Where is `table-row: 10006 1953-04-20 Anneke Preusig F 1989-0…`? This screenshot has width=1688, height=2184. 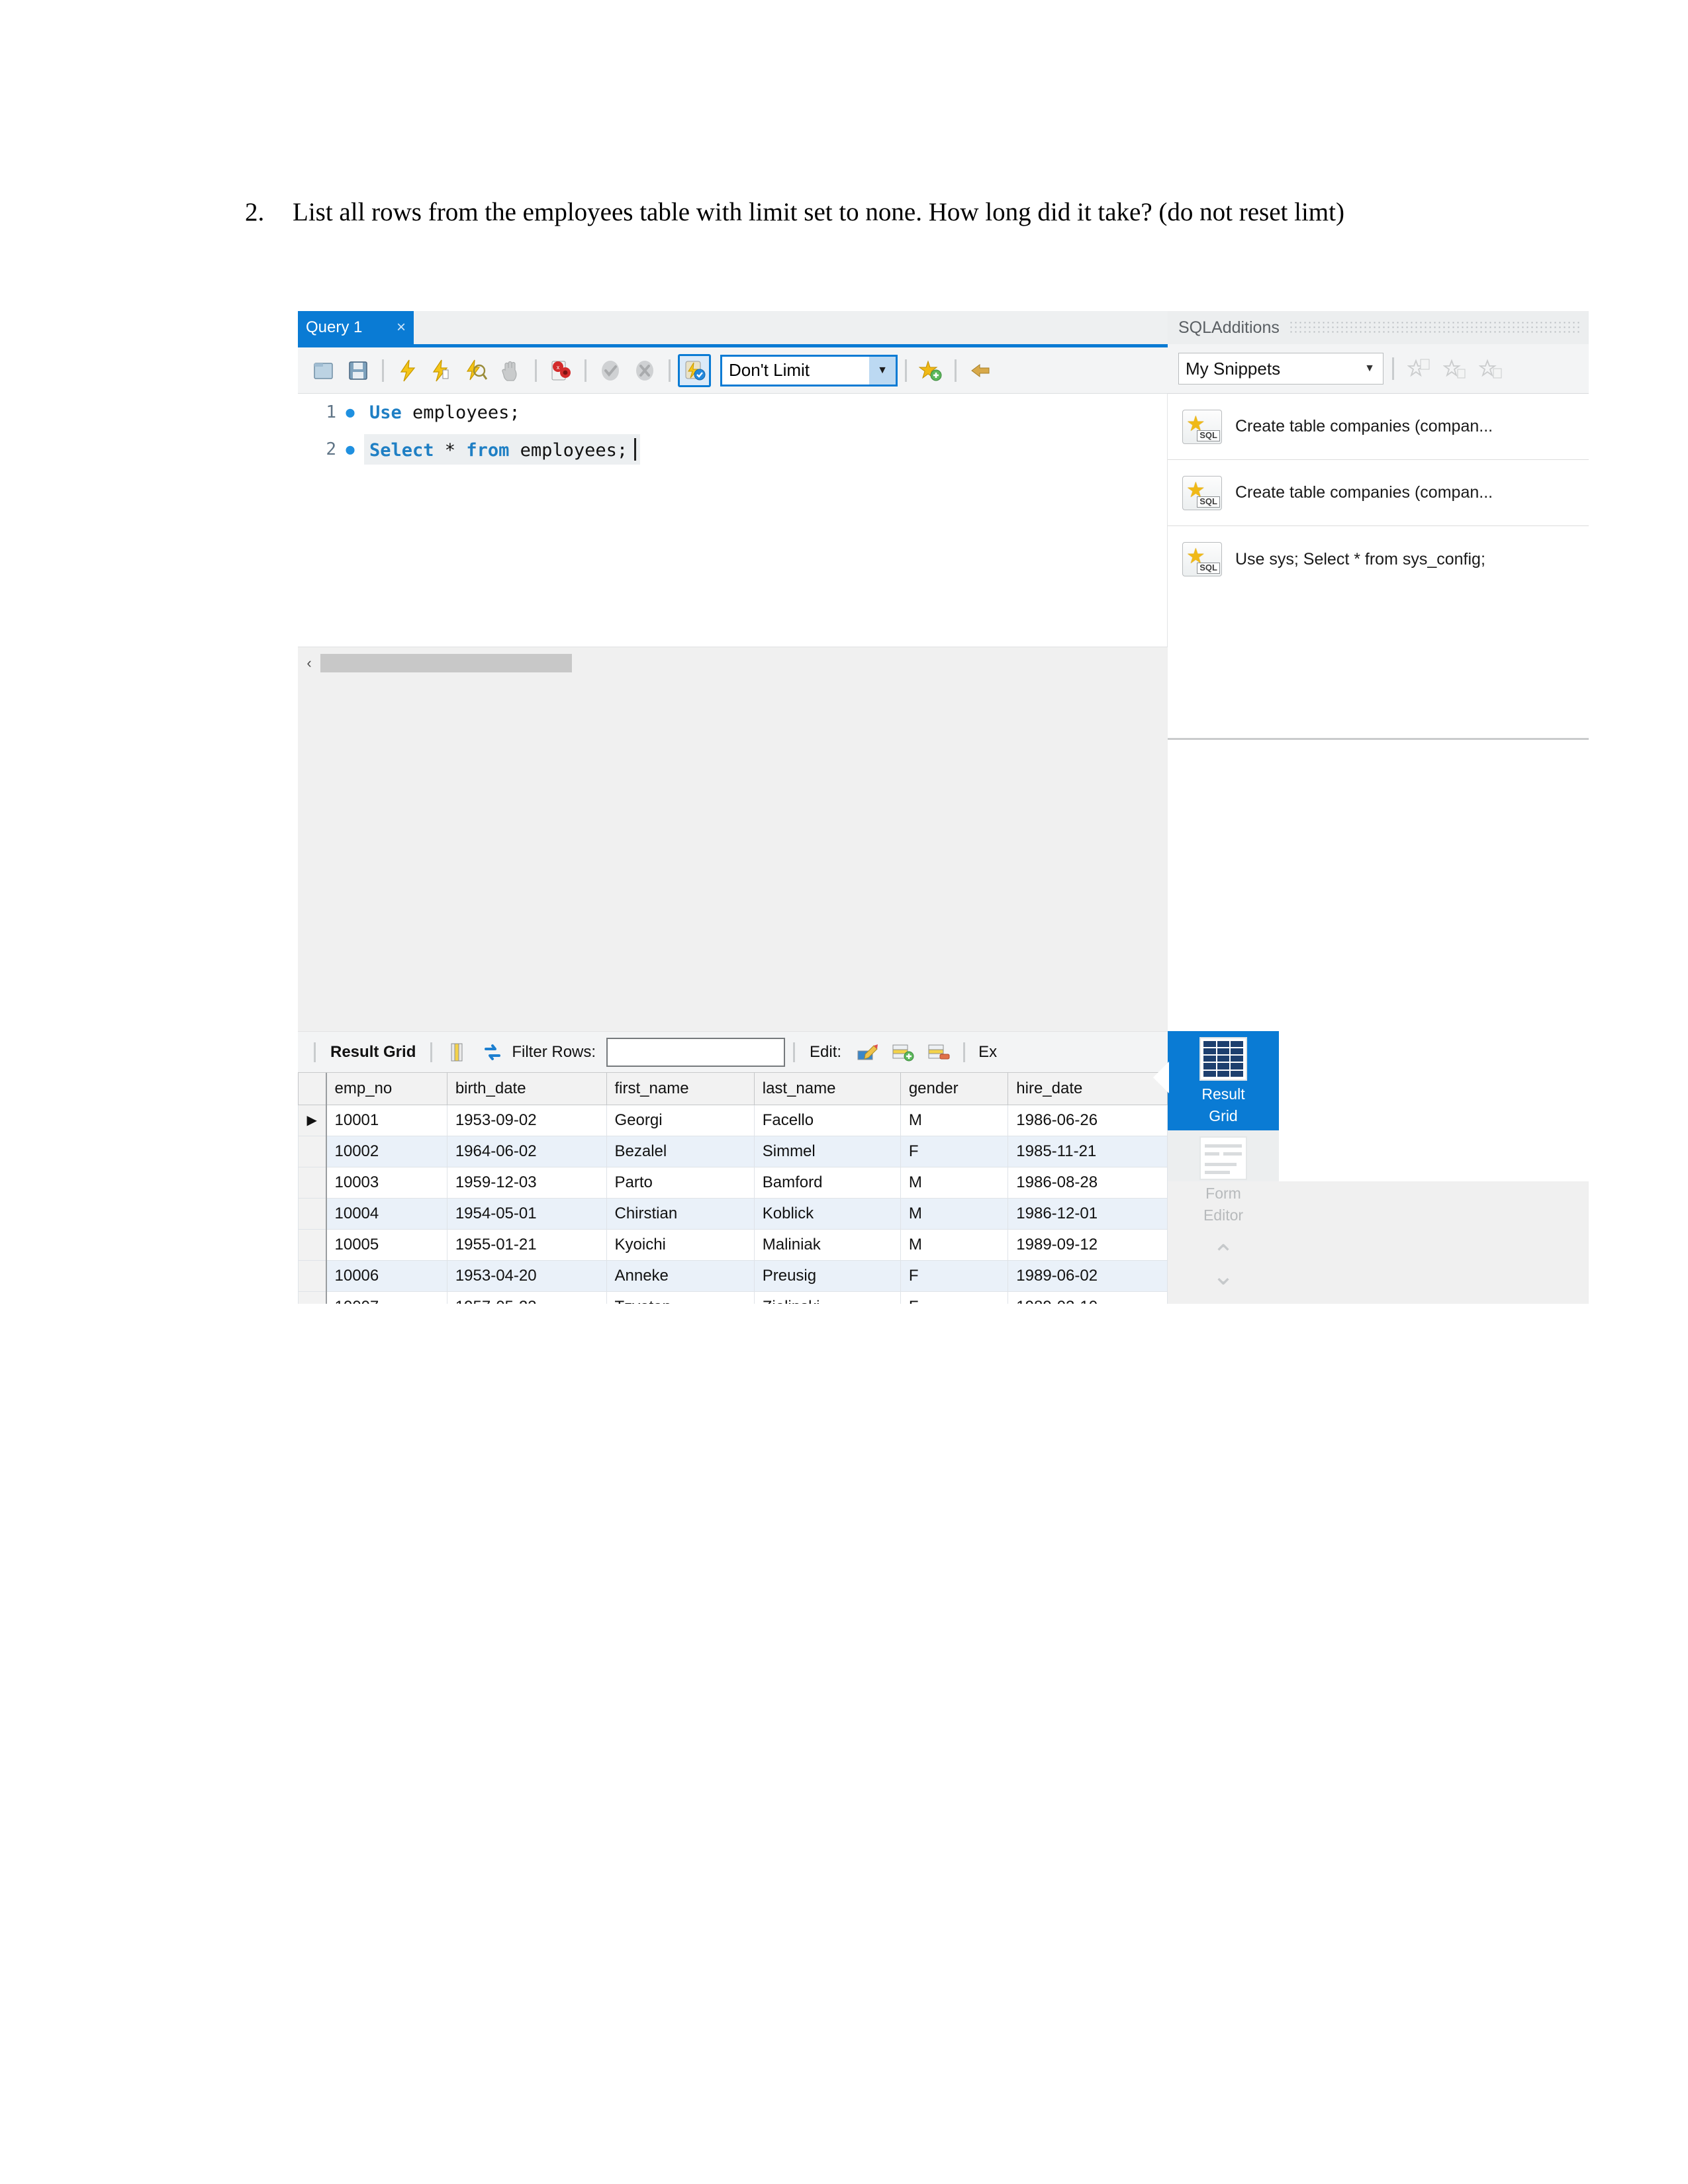
table-row: 10006 1953-04-20 Anneke Preusig F 1989-0… is located at coordinates (733, 1275).